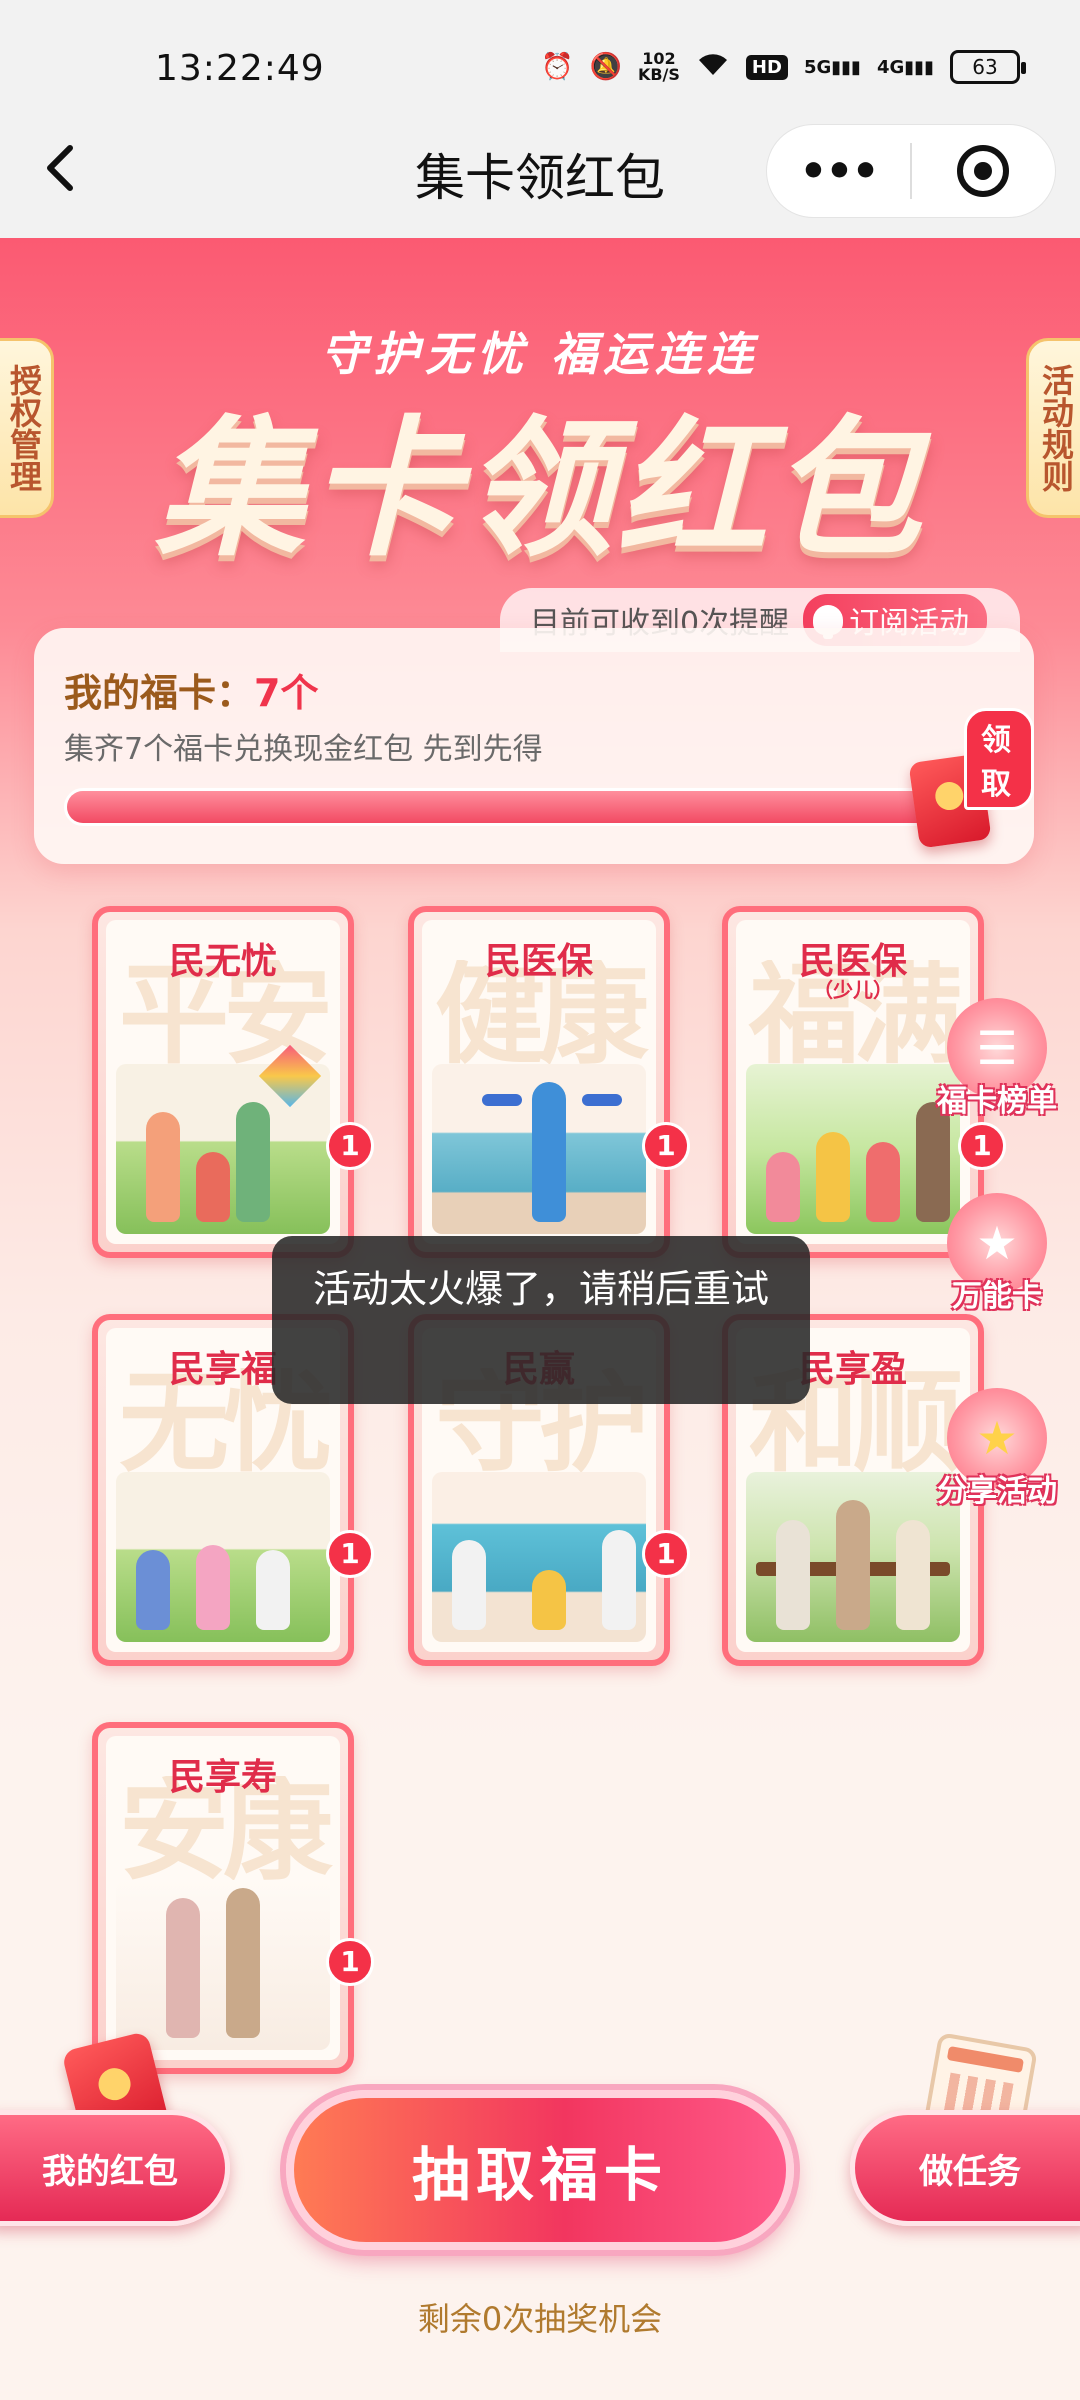 Image resolution: width=1080 pixels, height=2400 pixels. Describe the element at coordinates (27, 428) in the screenshot. I see `authorization-tab: 授权管理` at that location.